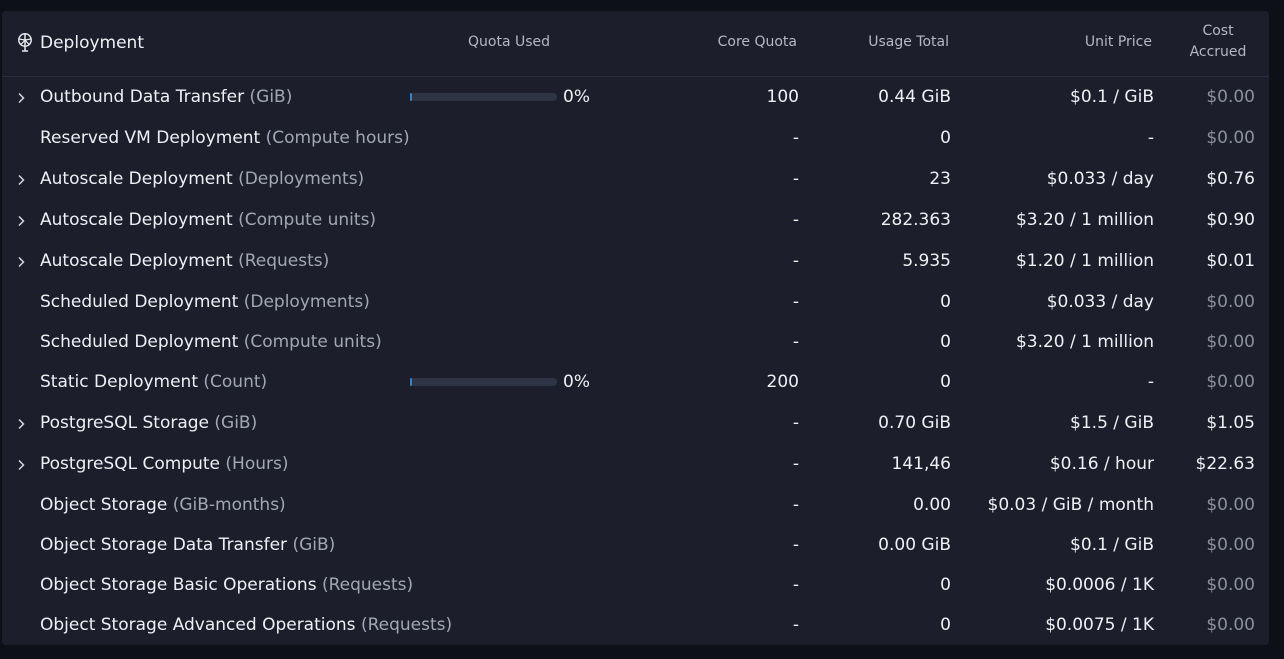 Image resolution: width=1284 pixels, height=659 pixels. Describe the element at coordinates (908, 42) in the screenshot. I see `column-header-usage-total: Usage Total` at that location.